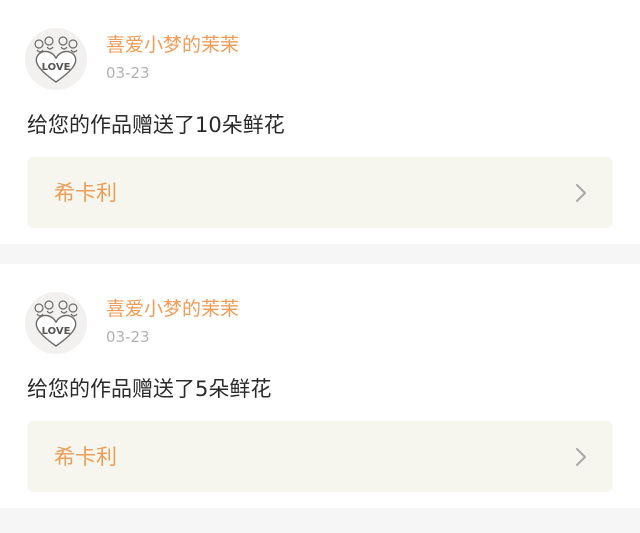  What do you see at coordinates (156, 125) in the screenshot?
I see `gift-message: 给您的作品赠送了10朵鲜花` at bounding box center [156, 125].